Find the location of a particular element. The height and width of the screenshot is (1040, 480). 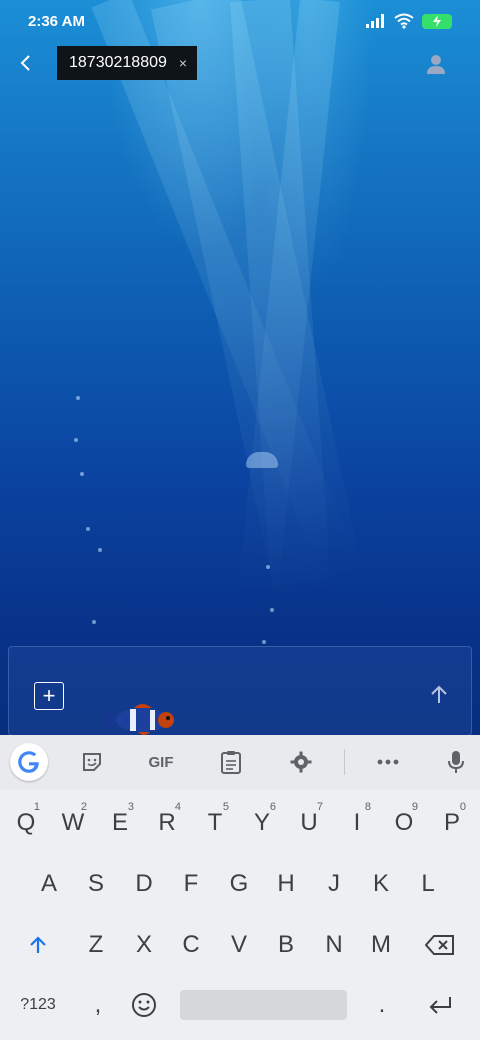

enter-key is located at coordinates (440, 1005).